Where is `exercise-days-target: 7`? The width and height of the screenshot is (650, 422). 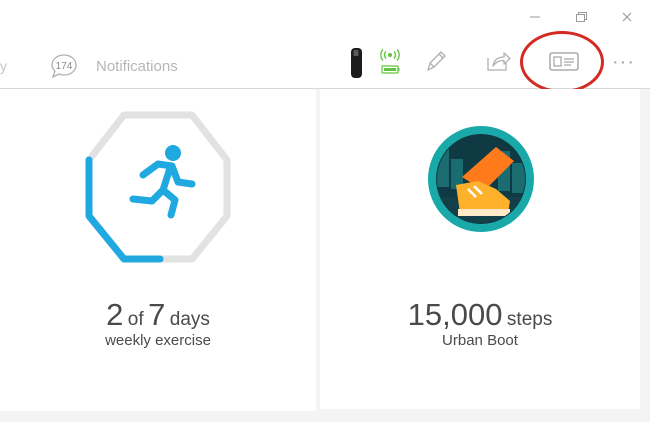 exercise-days-target: 7 is located at coordinates (157, 314).